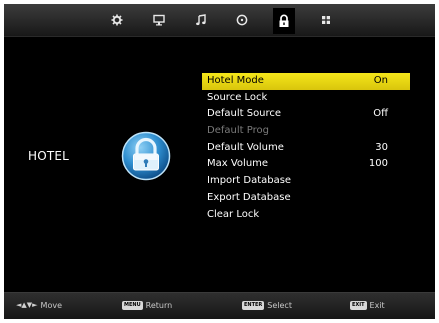 This screenshot has height=323, width=439. I want to click on menu-item-source-lock: Source Lock, so click(306, 98).